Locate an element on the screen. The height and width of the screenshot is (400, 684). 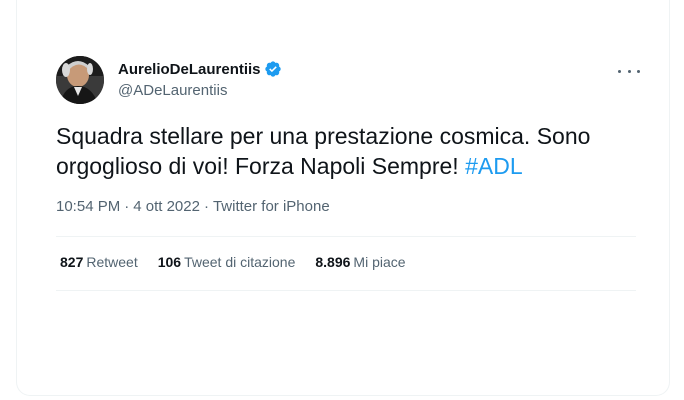
quotes-count: 106 is located at coordinates (169, 262).